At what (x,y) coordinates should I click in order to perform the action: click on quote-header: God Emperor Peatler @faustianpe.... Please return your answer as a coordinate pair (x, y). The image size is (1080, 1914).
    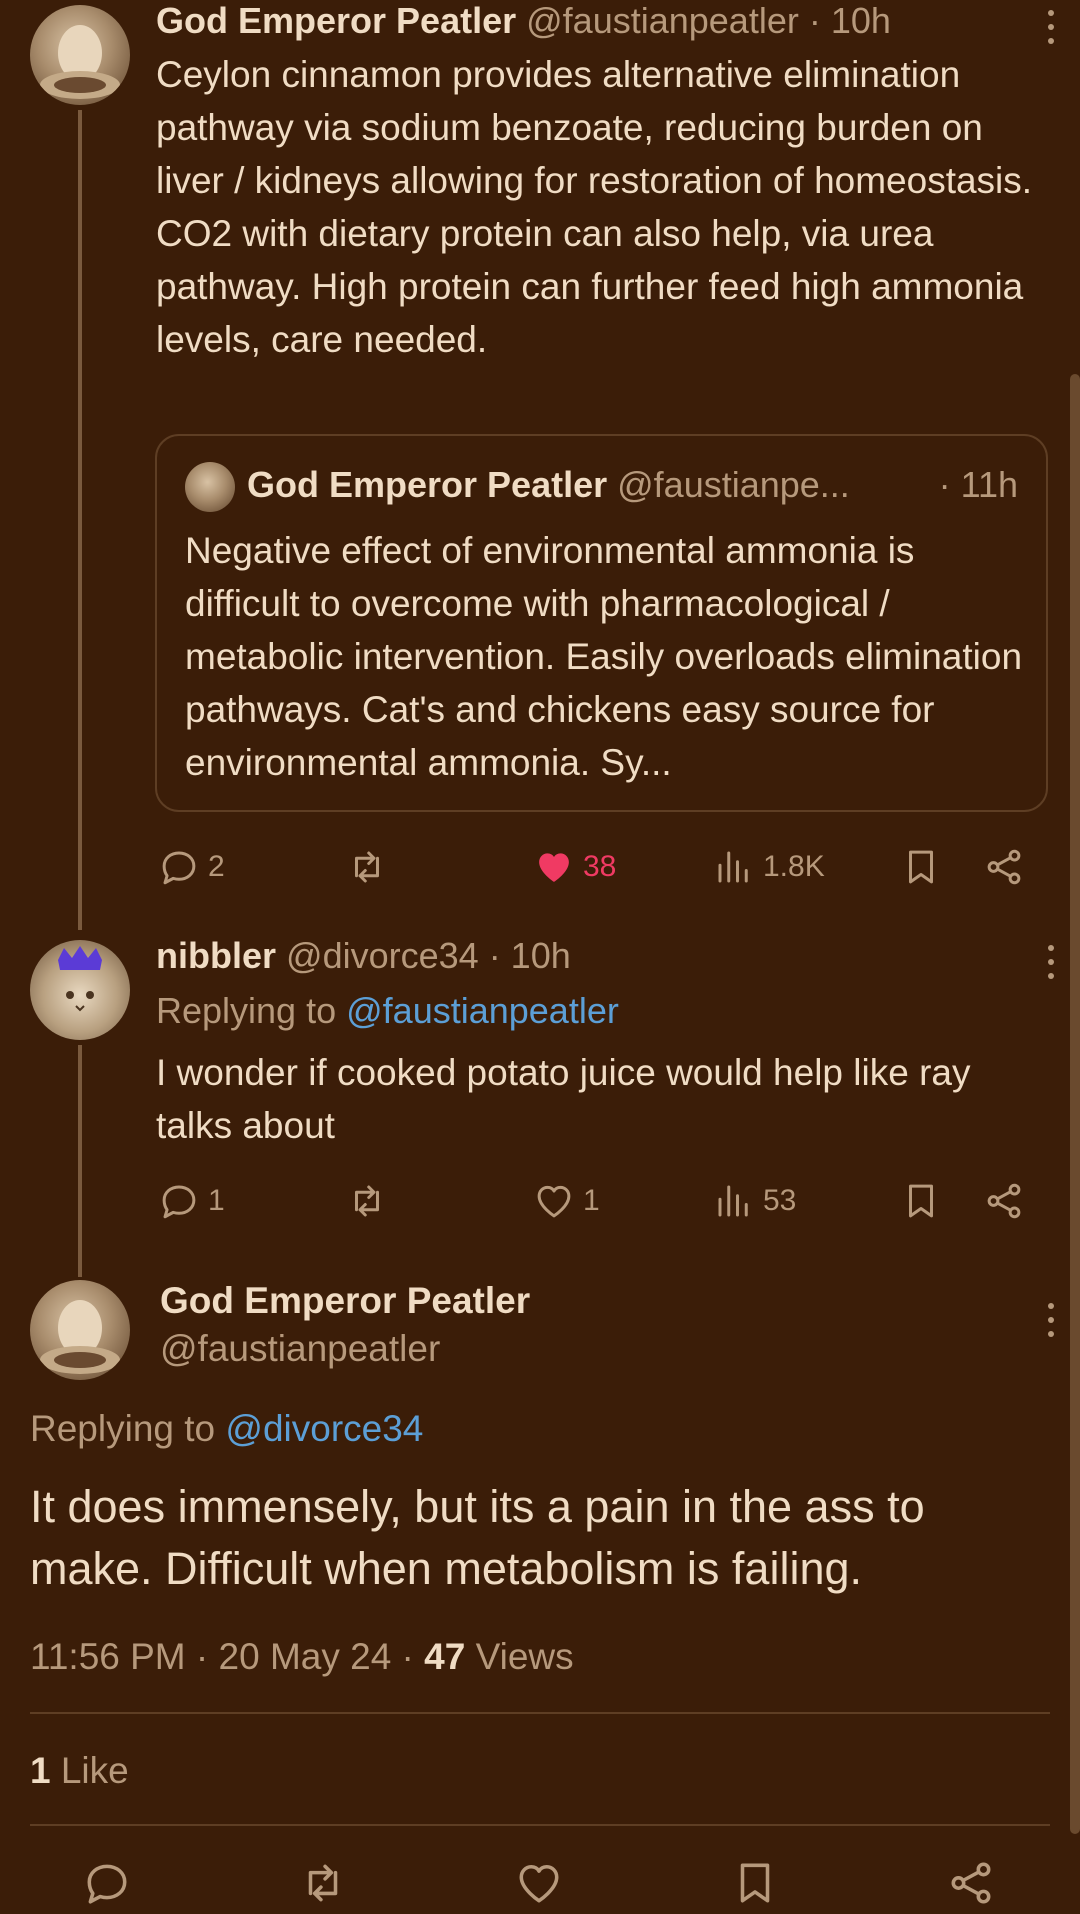
    Looking at the image, I should click on (548, 485).